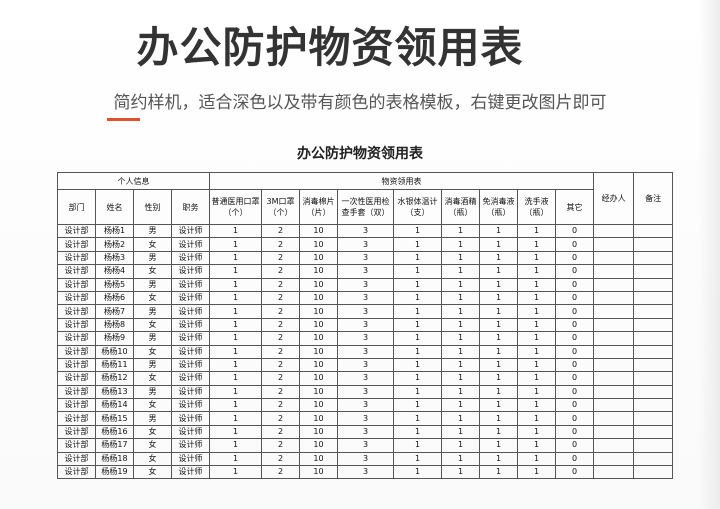 Image resolution: width=720 pixels, height=509 pixels. I want to click on table-row: 设计部 杨杨12 女设计师 1 2 10 3 1 1 1 1 0, so click(365, 378).